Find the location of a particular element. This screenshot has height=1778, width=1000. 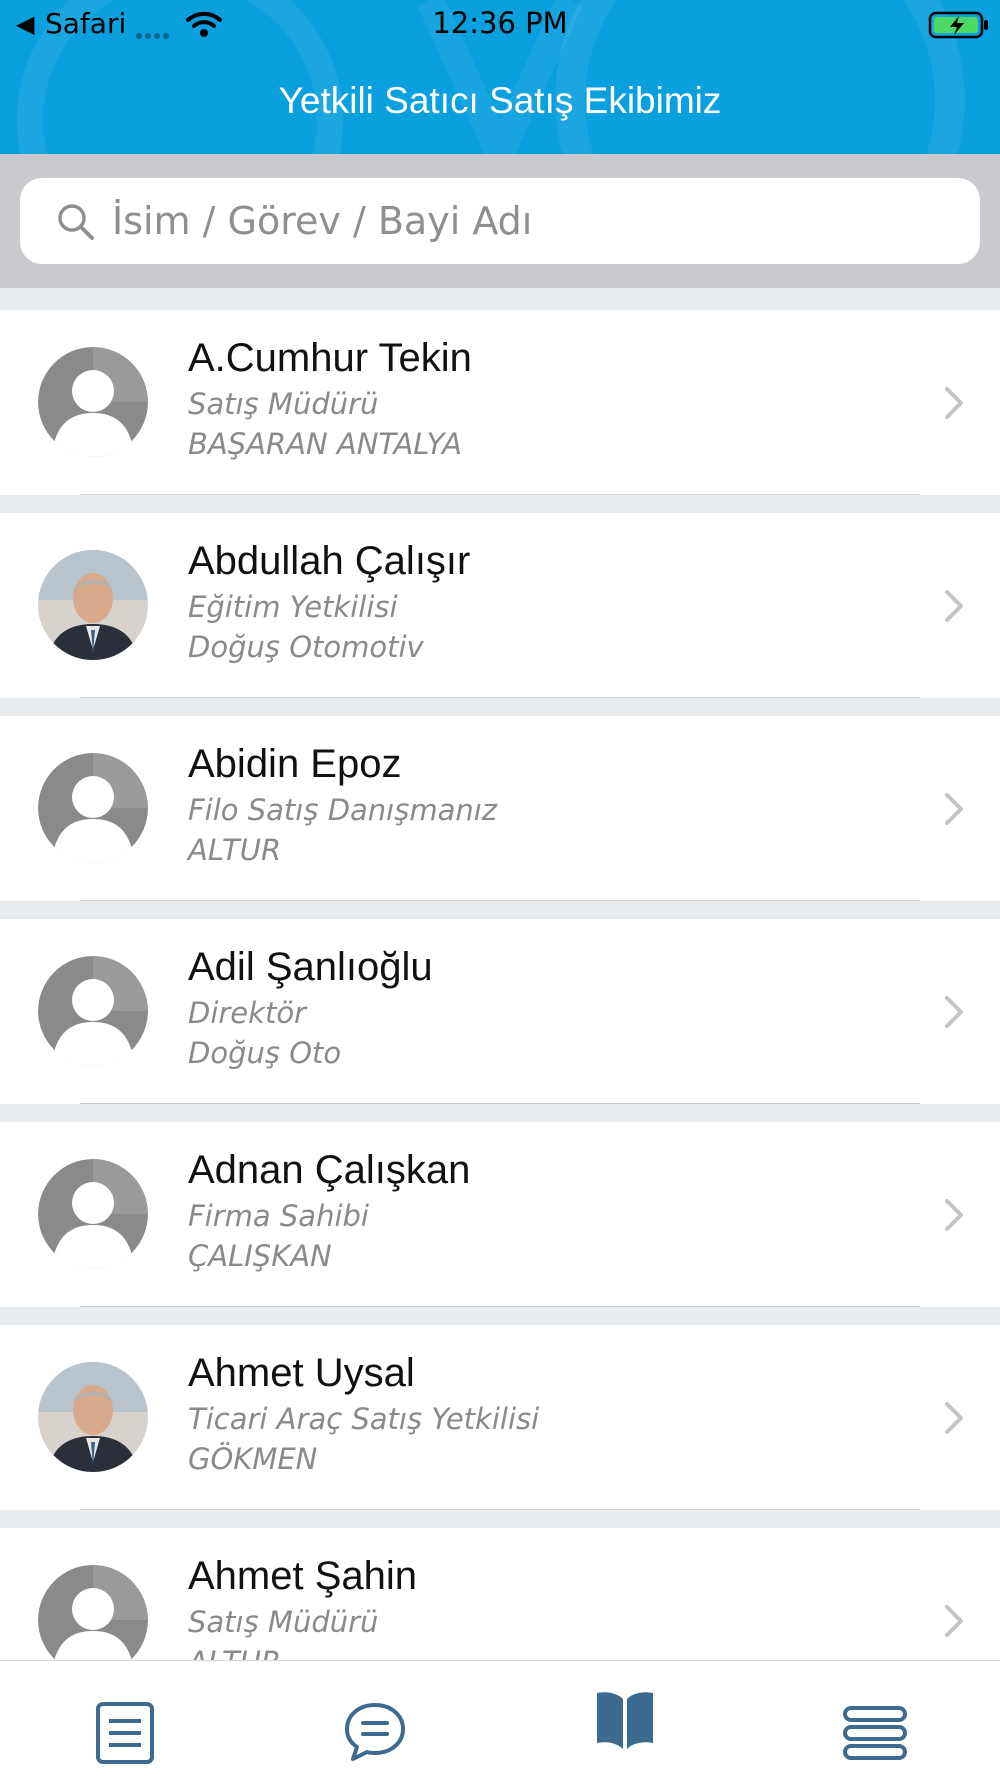

contact-dealer: Doğuş Otomotiv is located at coordinates (306, 647).